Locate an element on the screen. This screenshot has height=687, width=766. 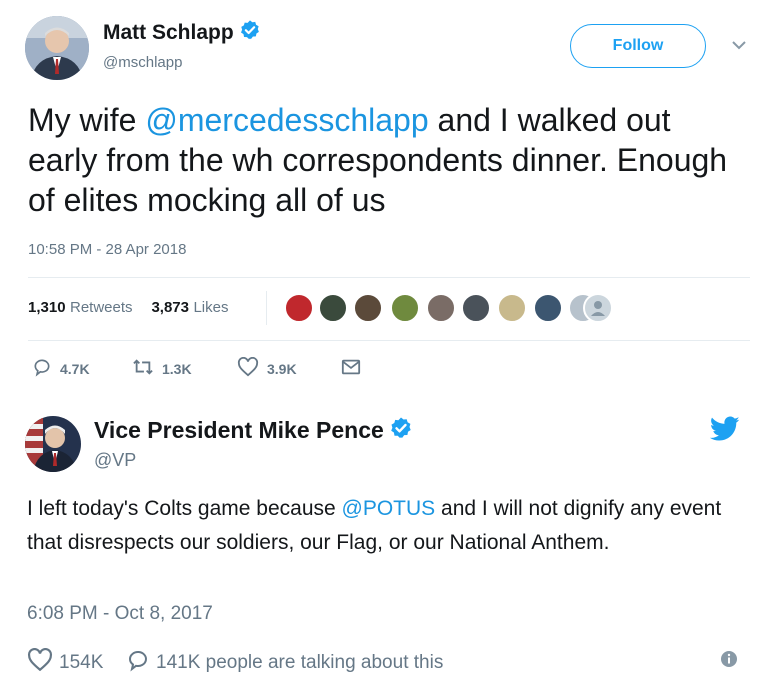
like-action: 3.9K is located at coordinates (267, 369).